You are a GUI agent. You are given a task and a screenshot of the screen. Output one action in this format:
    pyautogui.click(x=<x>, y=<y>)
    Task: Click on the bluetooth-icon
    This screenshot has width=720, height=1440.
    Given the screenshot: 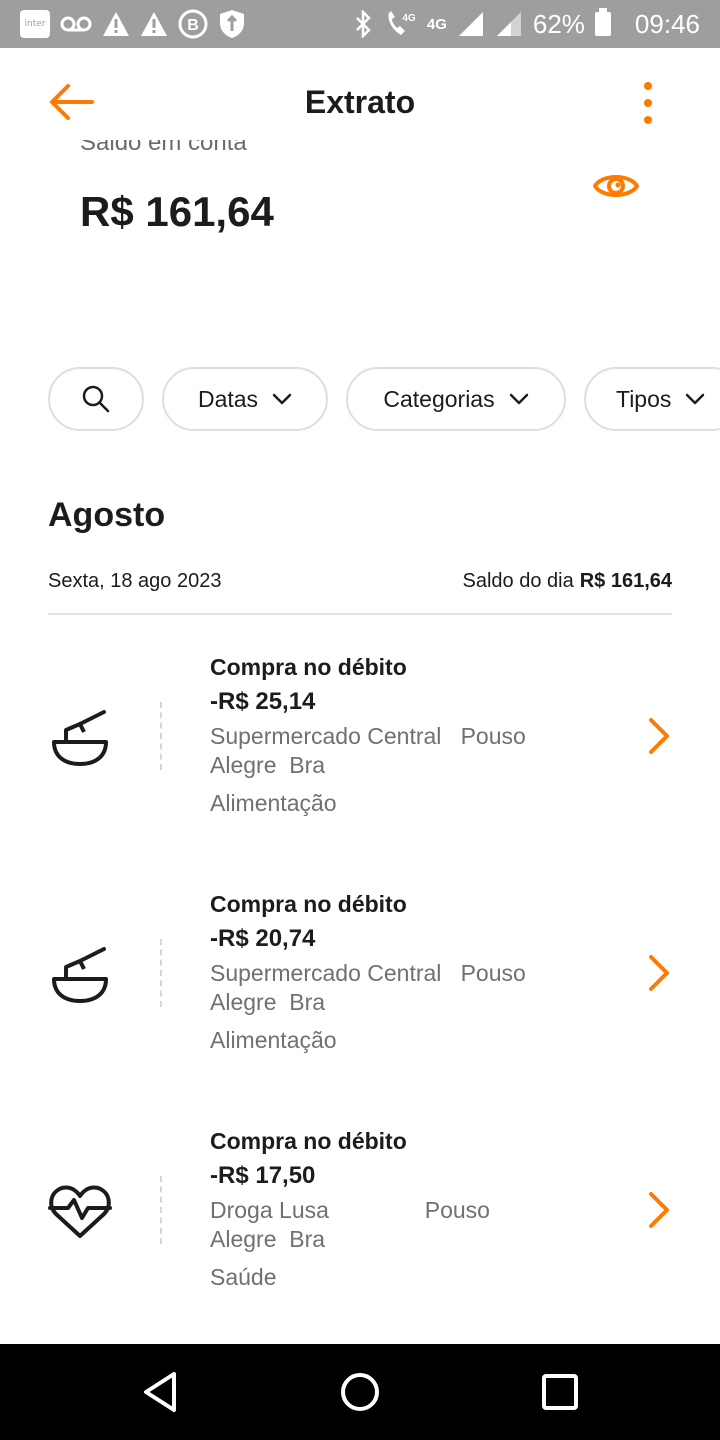 What is the action you would take?
    pyautogui.click(x=363, y=24)
    